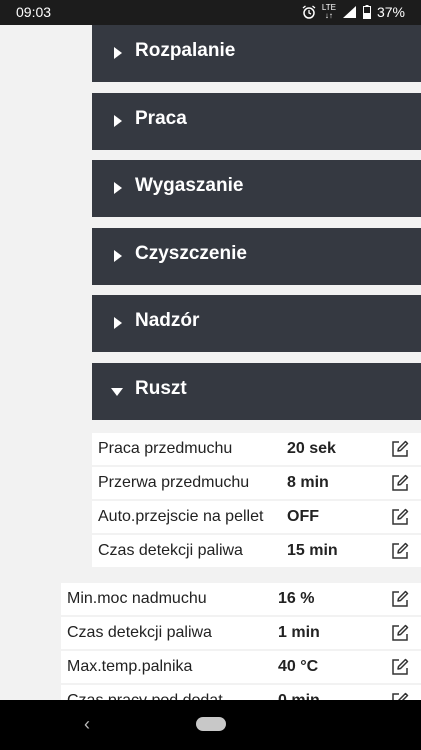  What do you see at coordinates (174, 482) in the screenshot?
I see `param-label: Przerwa przedmuchu` at bounding box center [174, 482].